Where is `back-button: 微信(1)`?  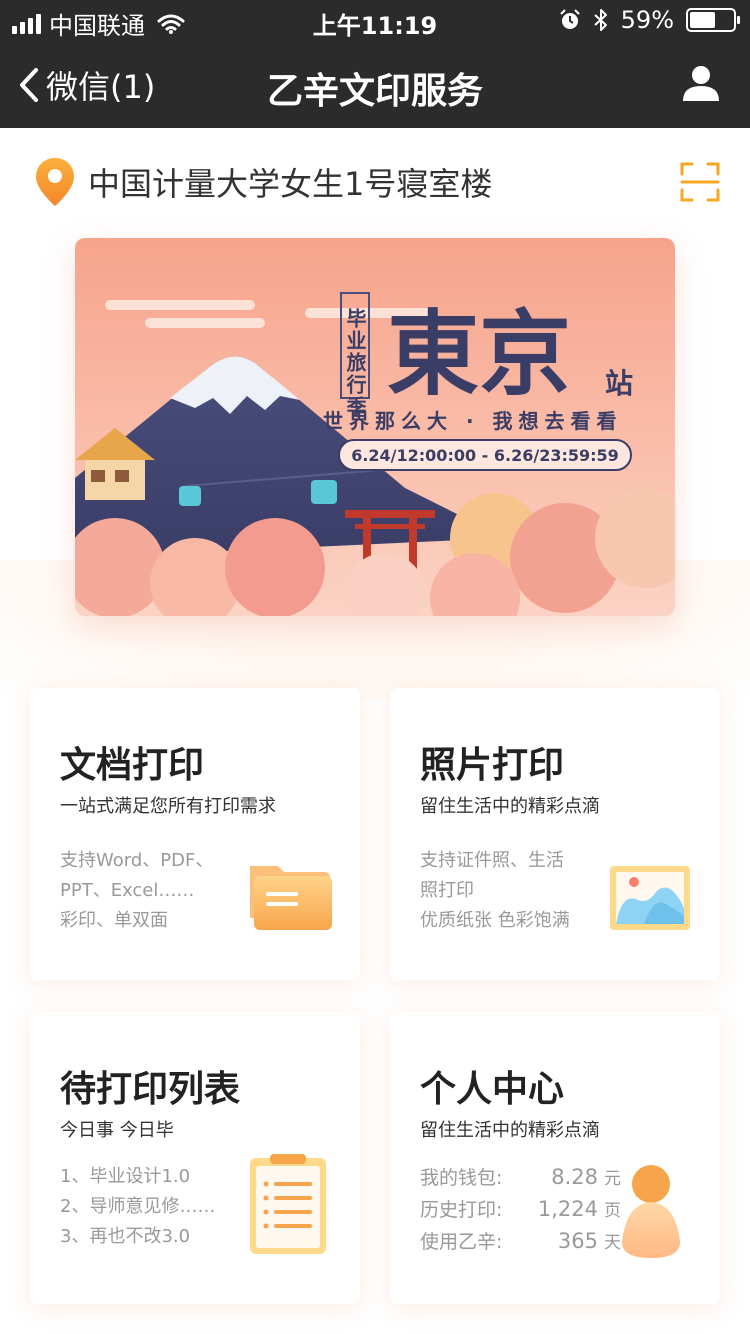
back-button: 微信(1) is located at coordinates (86, 85).